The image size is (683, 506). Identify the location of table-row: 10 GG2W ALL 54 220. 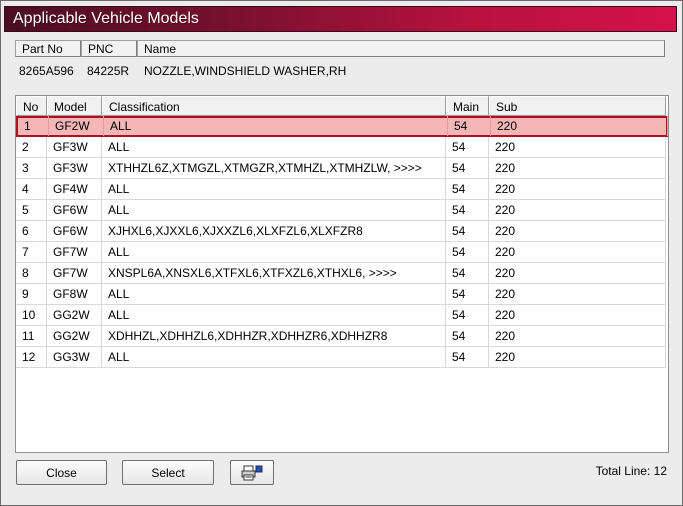
(341, 315).